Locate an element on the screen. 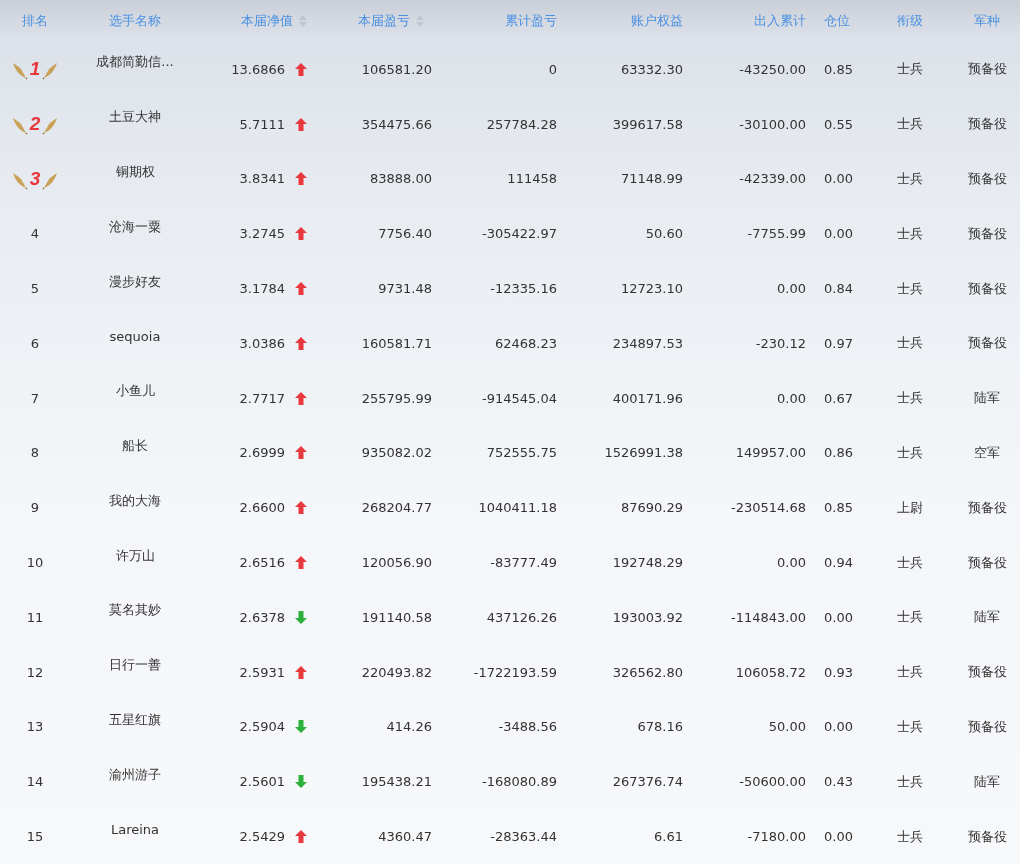 The image size is (1020, 864). table-cell: 326562.80 is located at coordinates (647, 672).